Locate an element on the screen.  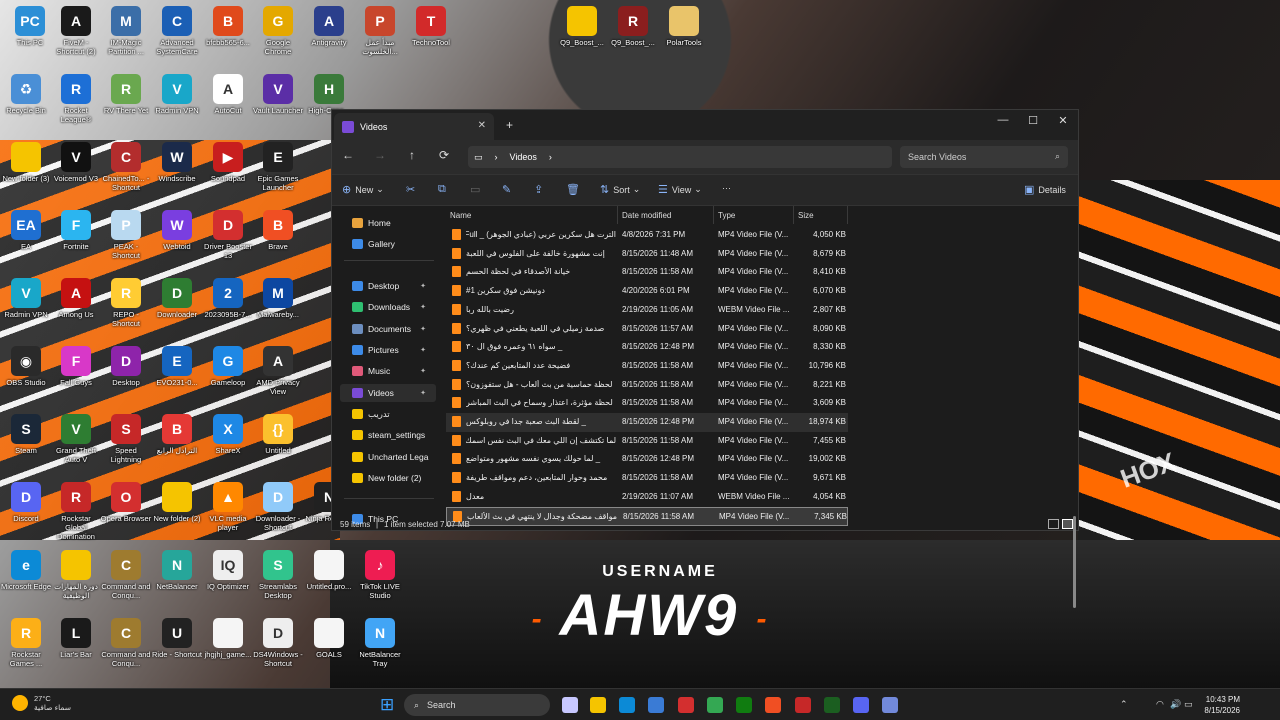
desktop-icon: T TechnoTool is located at coordinates (431, 26).